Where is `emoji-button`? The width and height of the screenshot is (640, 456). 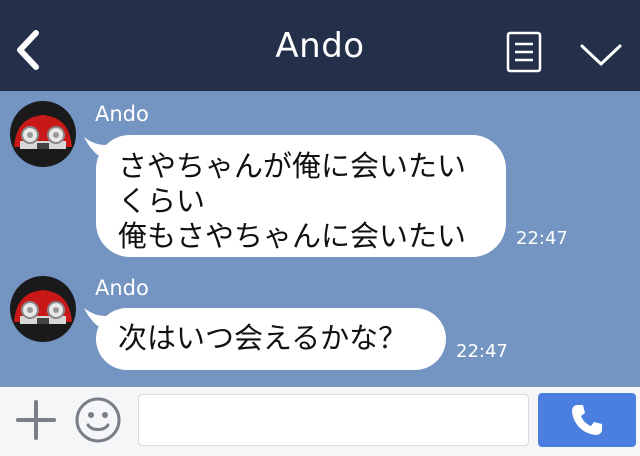 emoji-button is located at coordinates (98, 420).